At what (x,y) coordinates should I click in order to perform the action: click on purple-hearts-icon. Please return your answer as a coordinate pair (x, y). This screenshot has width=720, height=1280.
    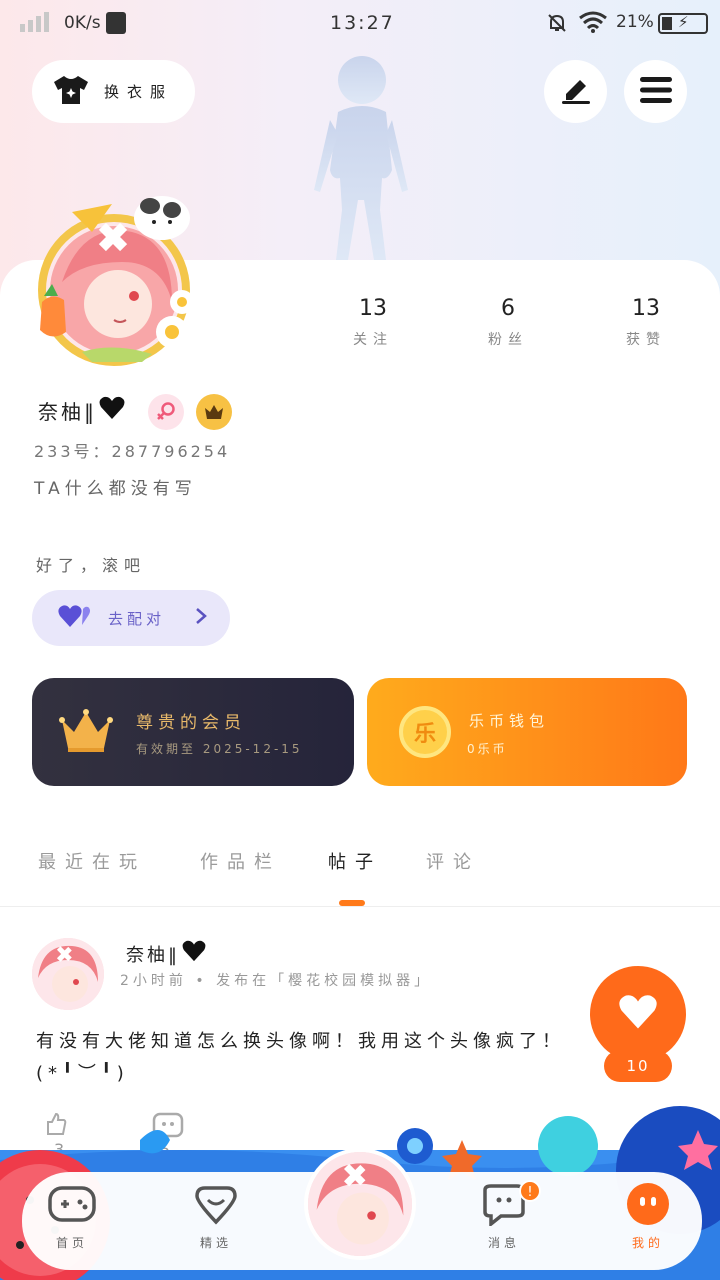
    Looking at the image, I should click on (75, 618).